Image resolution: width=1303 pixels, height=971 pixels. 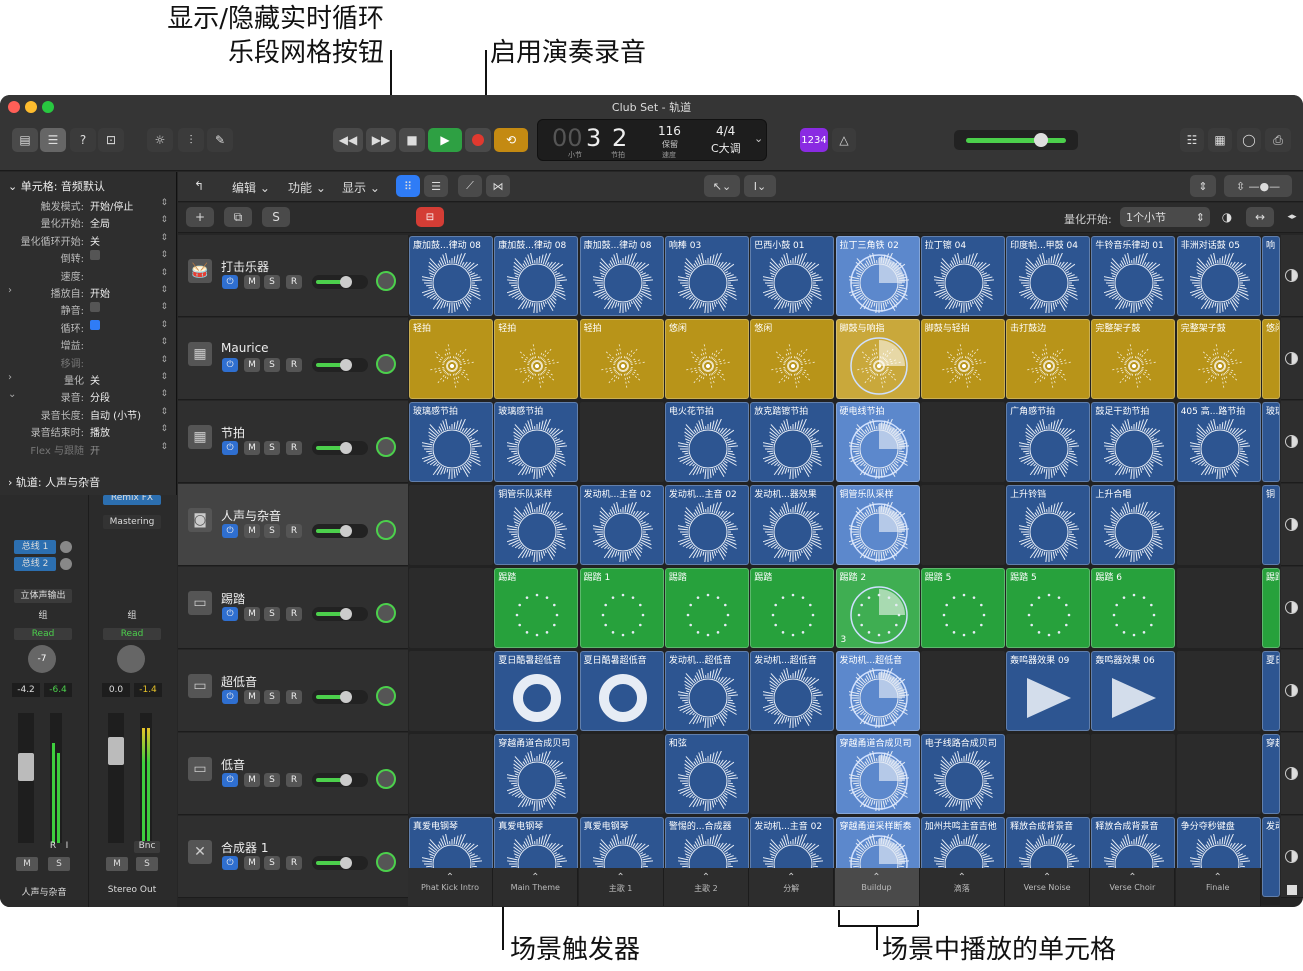 I want to click on send-bus-1: 总线 1, so click(x=35, y=547).